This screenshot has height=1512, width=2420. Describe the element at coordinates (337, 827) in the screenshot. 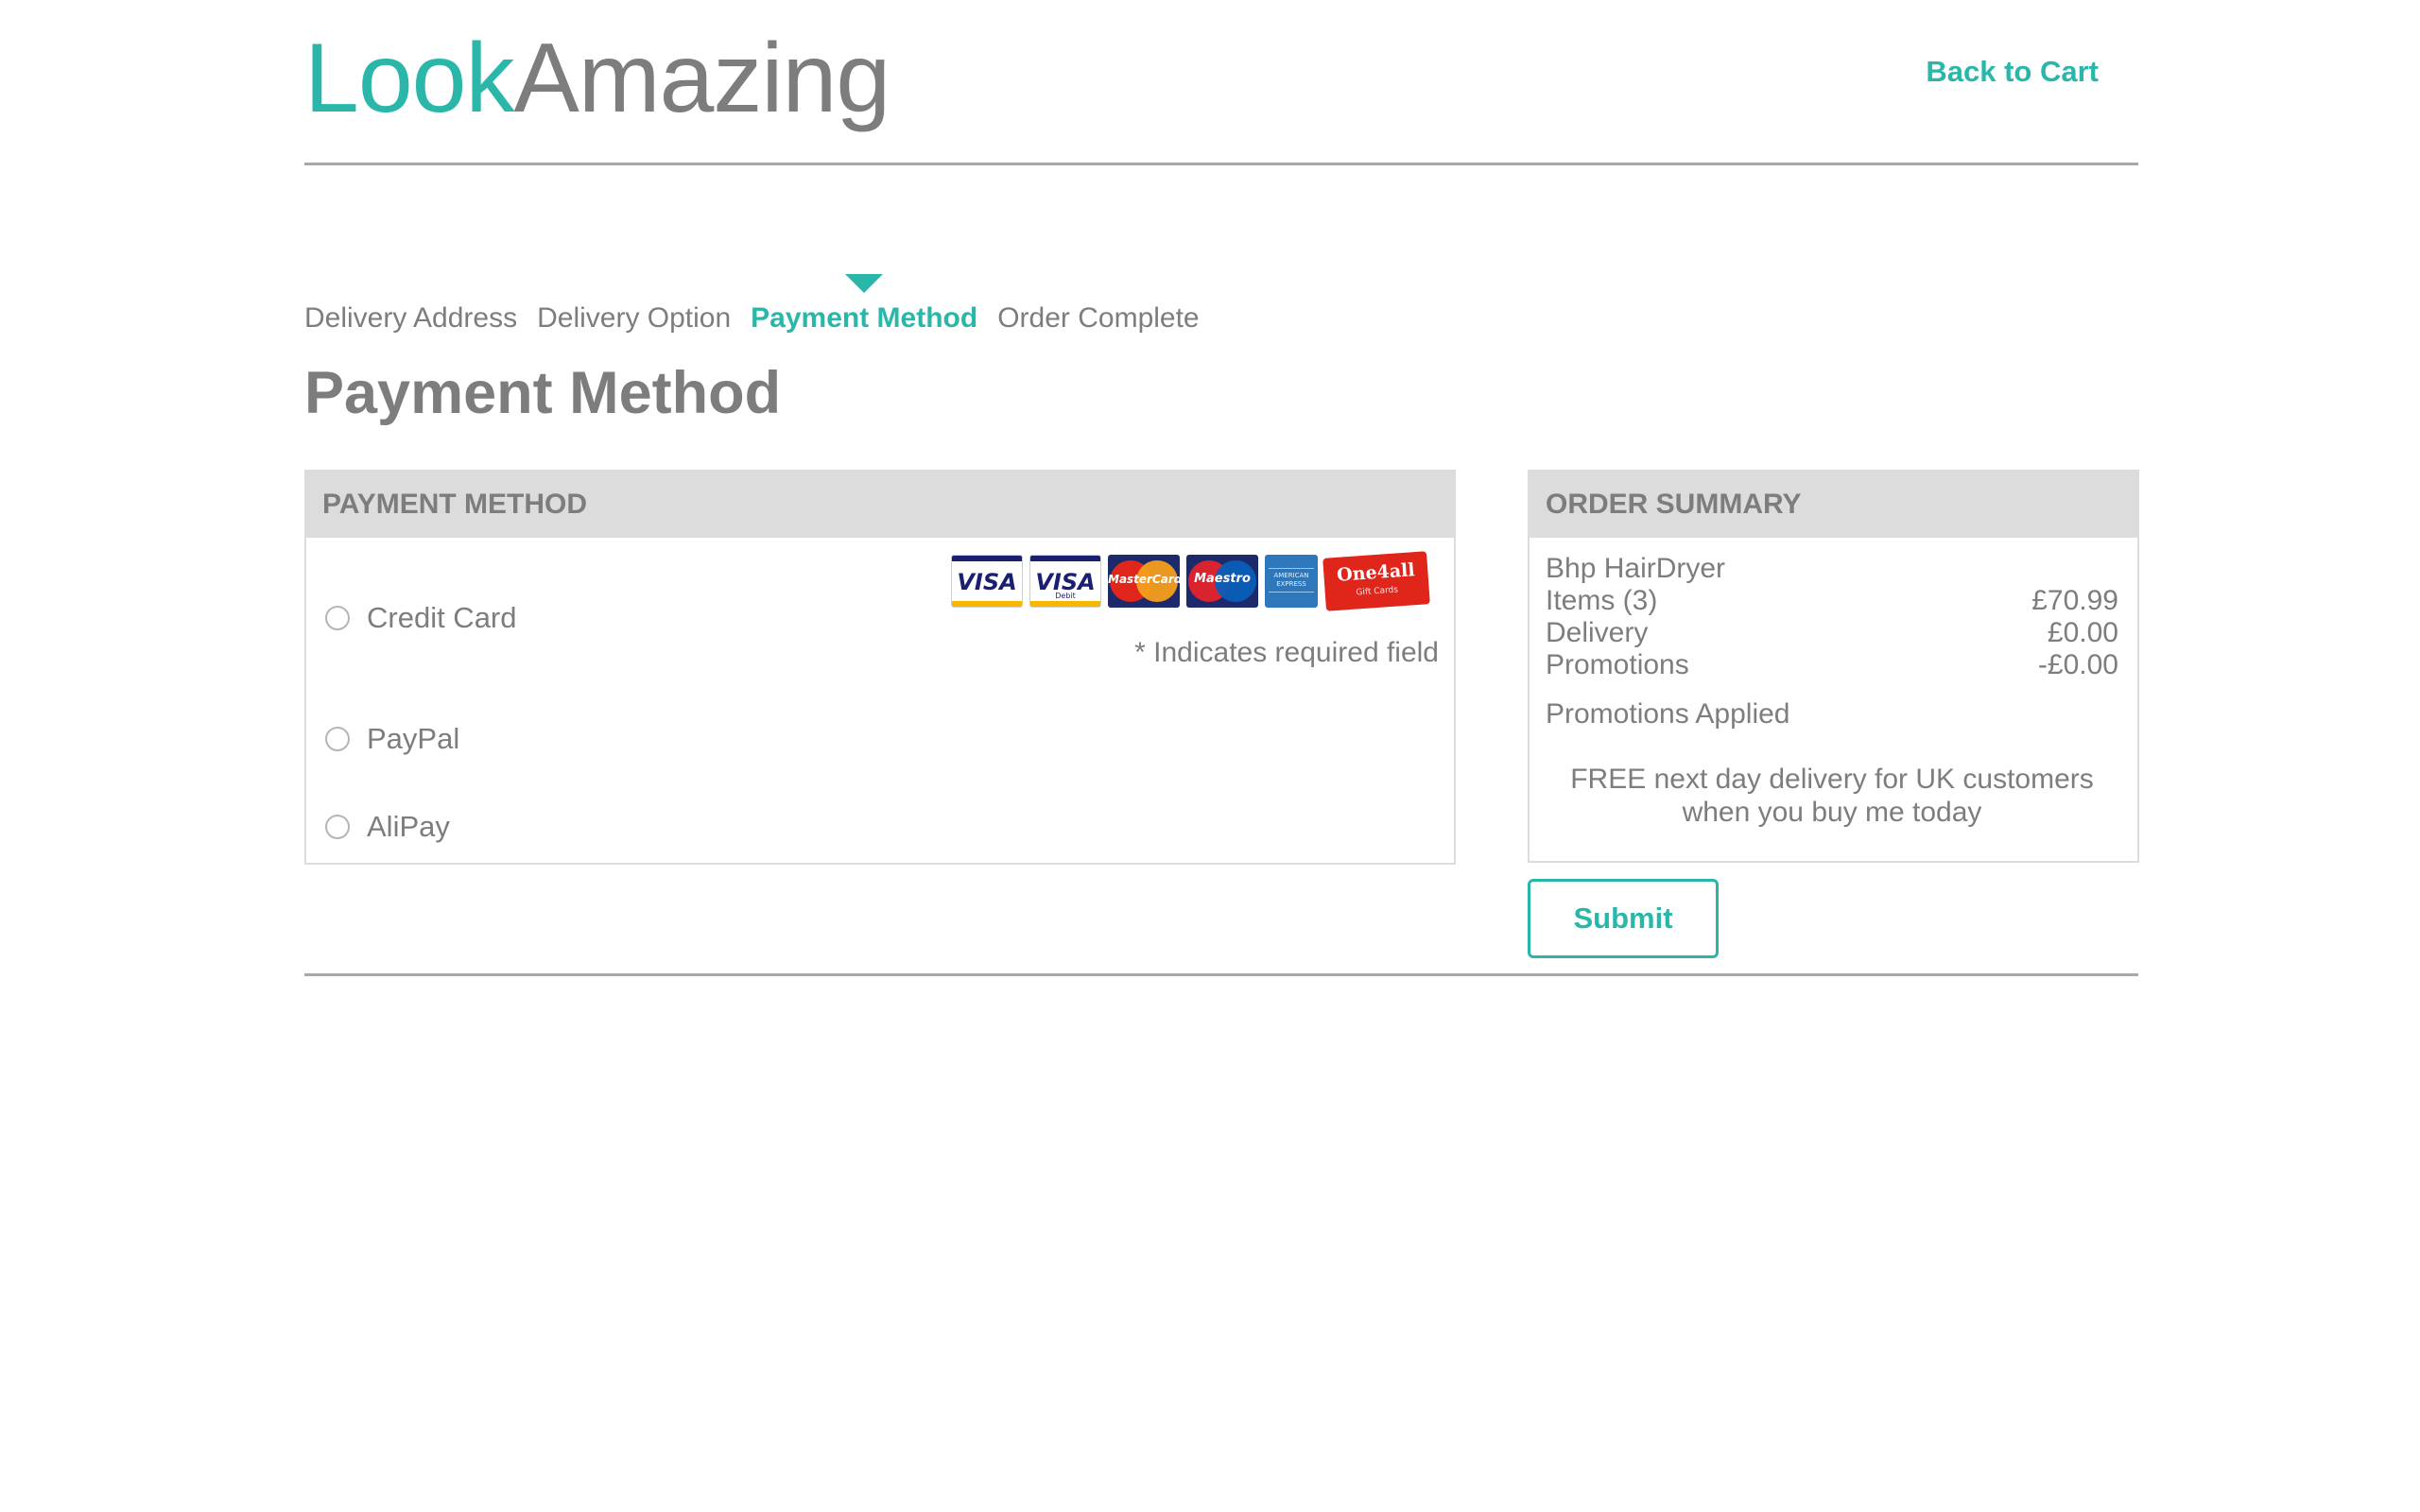

I see `alipay-radio` at that location.